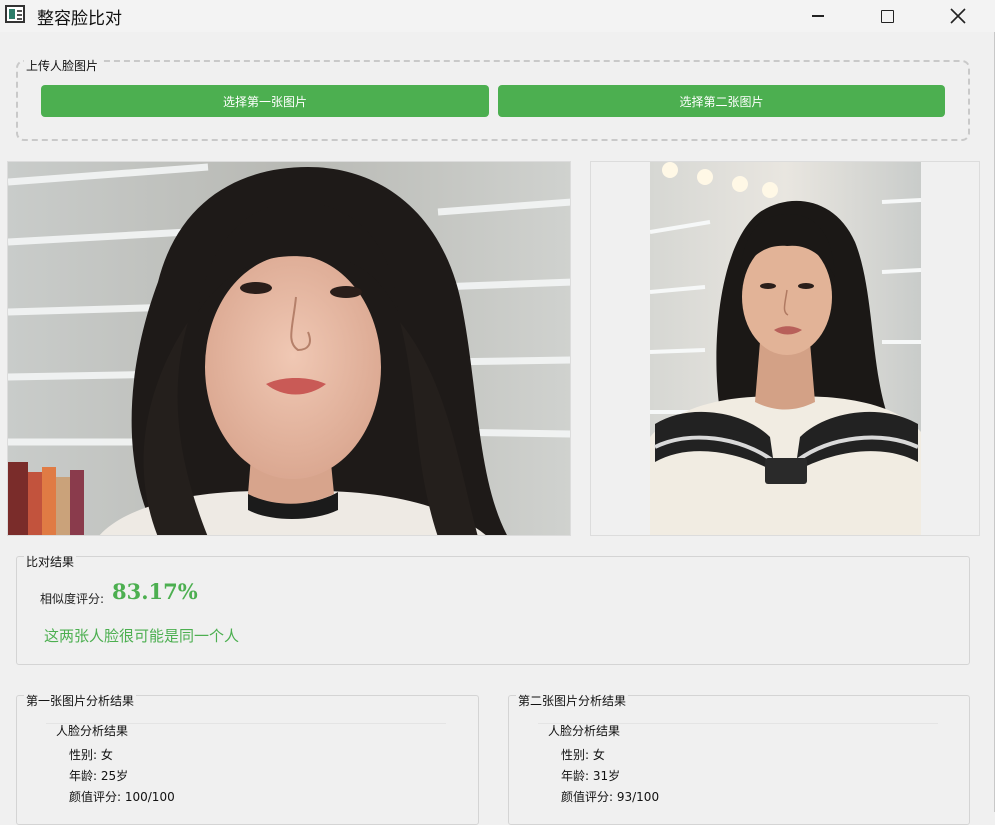 This screenshot has height=825, width=995. Describe the element at coordinates (15, 14) in the screenshot. I see `app-icon` at that location.